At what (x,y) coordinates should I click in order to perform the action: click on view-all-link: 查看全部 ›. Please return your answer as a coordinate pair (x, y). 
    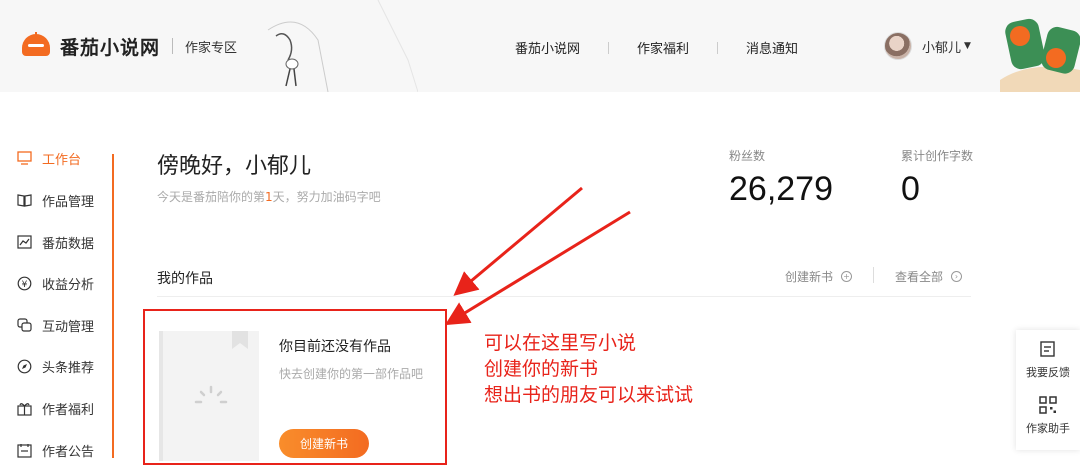
    Looking at the image, I should click on (929, 276).